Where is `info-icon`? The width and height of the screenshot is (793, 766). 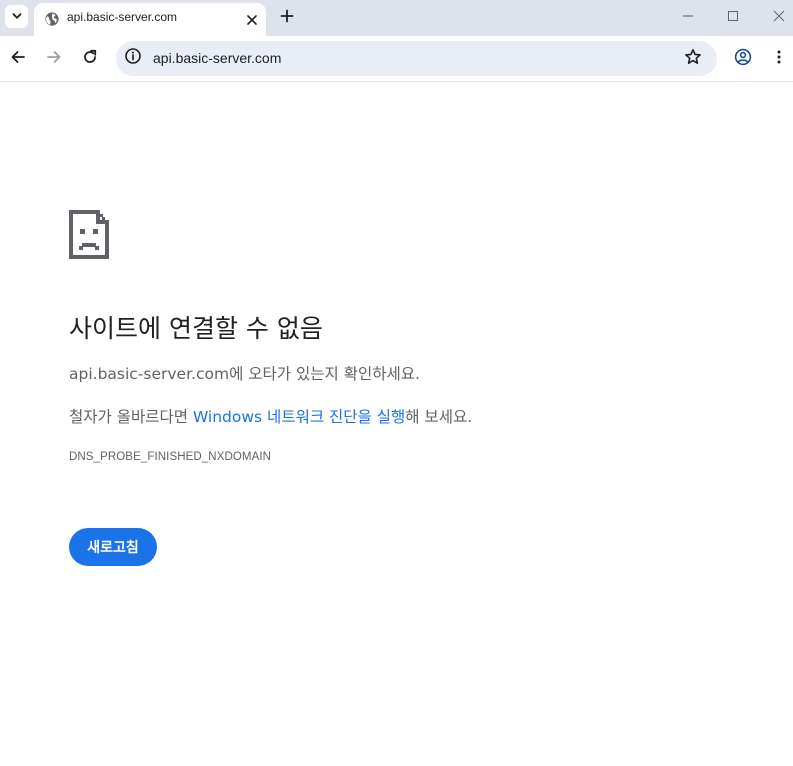 info-icon is located at coordinates (133, 58).